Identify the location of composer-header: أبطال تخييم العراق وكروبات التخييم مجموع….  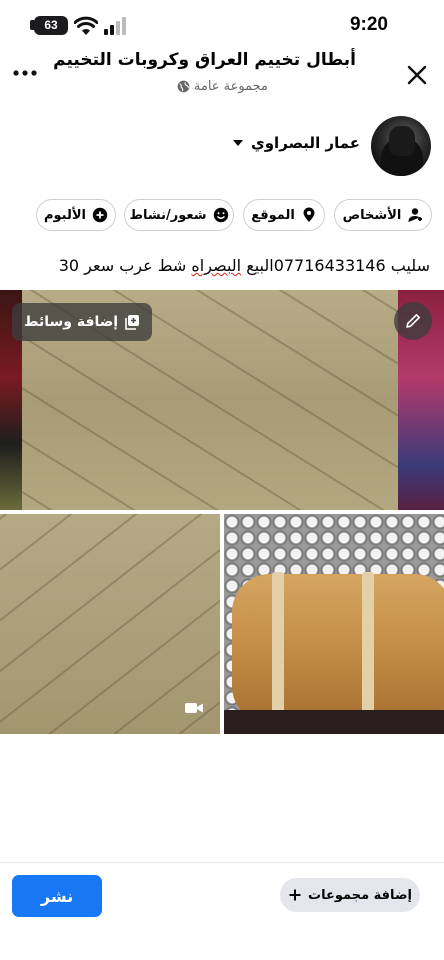
(222, 74).